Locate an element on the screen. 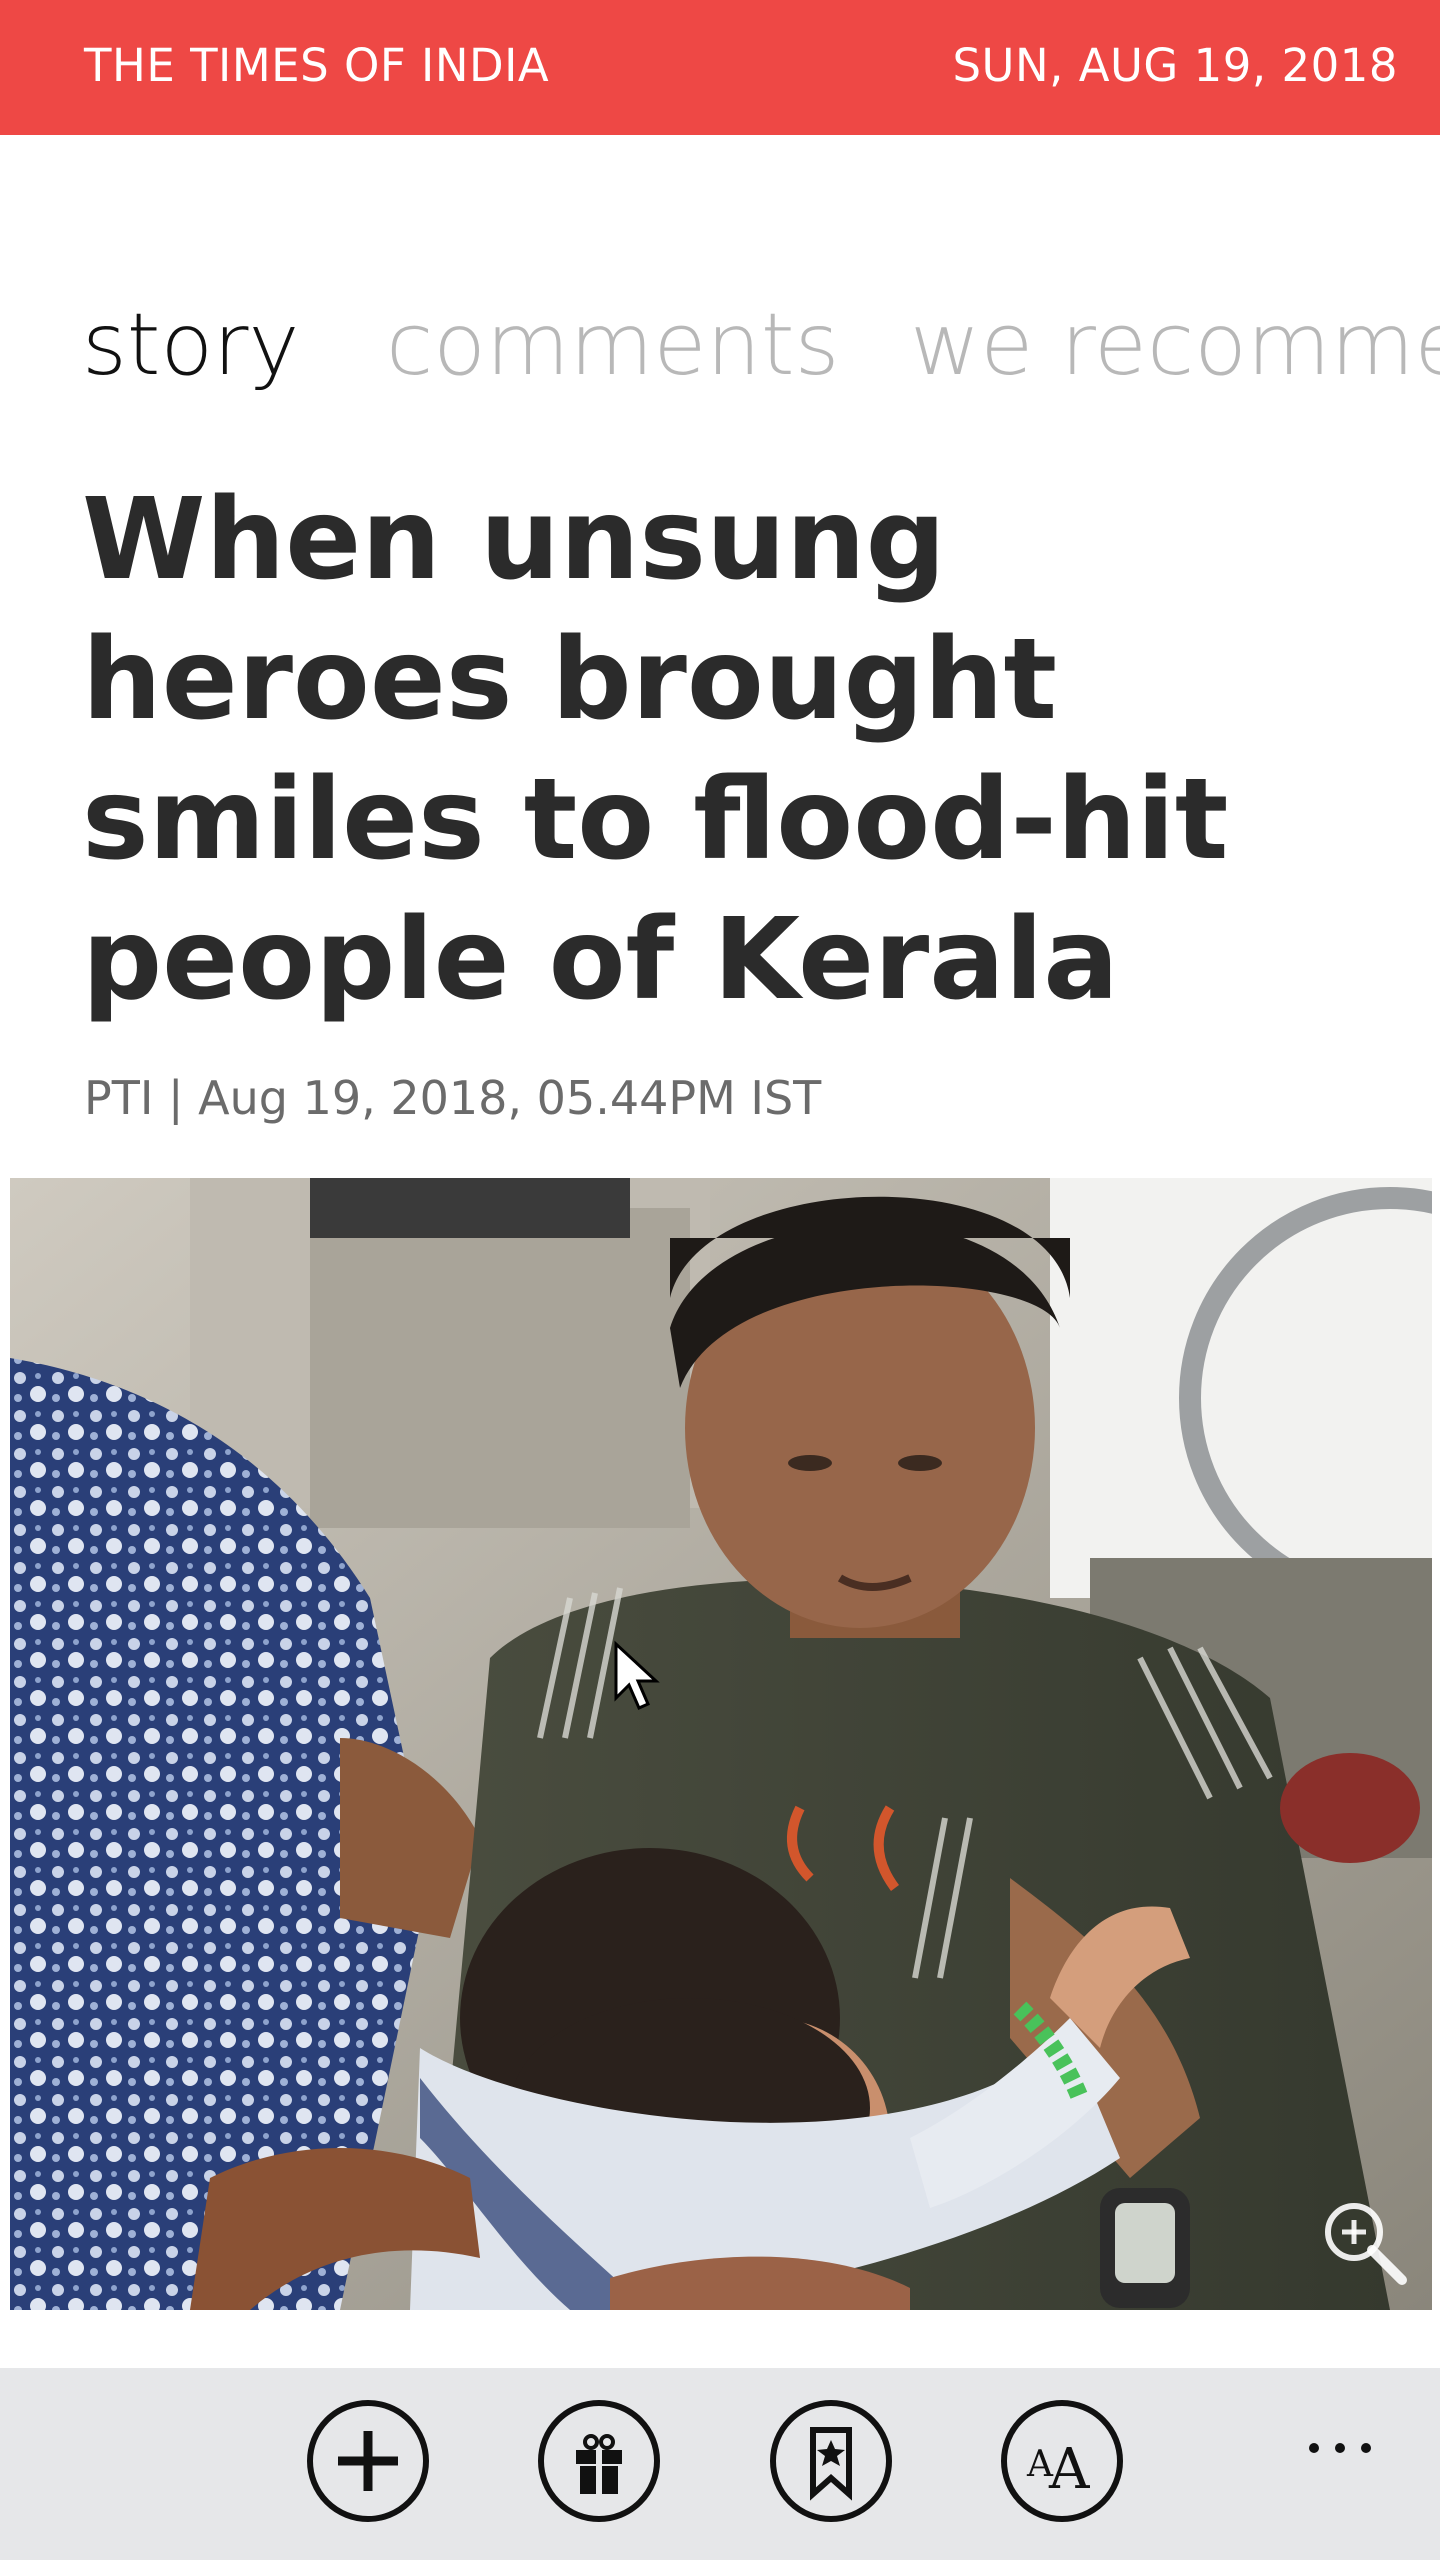 This screenshot has width=1440, height=2560. app-title: THE TIMES OF INDIA is located at coordinates (317, 65).